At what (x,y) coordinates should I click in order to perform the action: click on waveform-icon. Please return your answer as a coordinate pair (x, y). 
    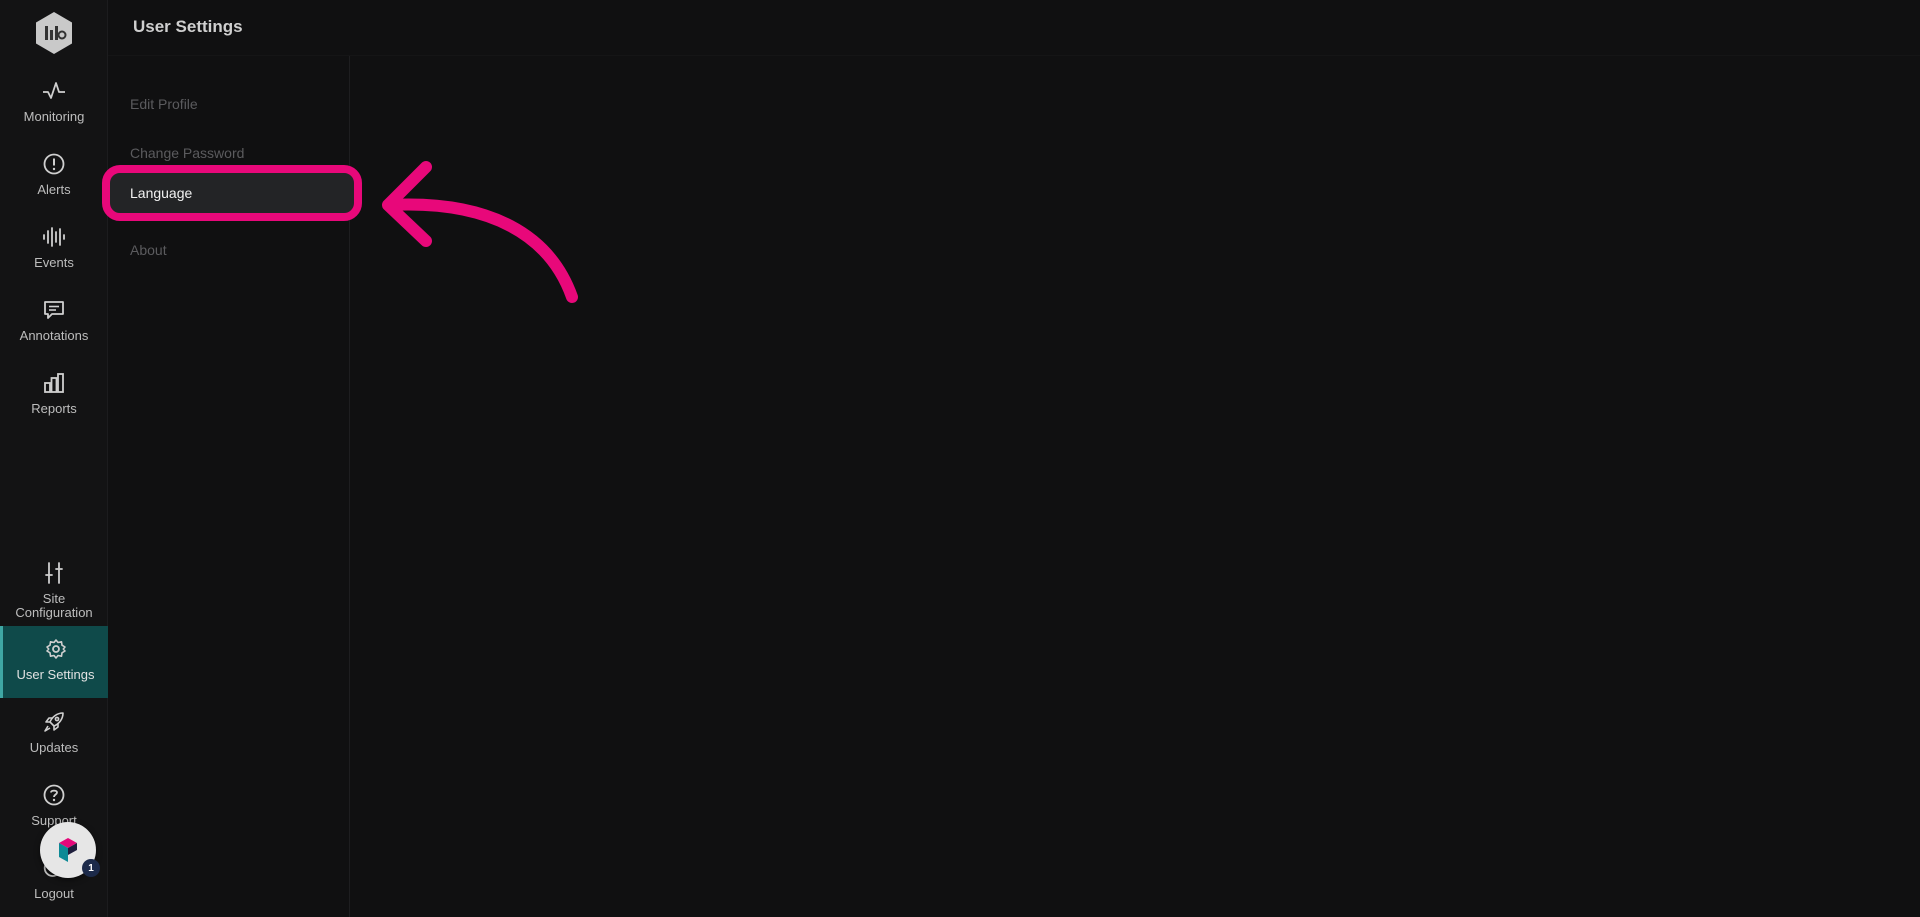
    Looking at the image, I should click on (54, 237).